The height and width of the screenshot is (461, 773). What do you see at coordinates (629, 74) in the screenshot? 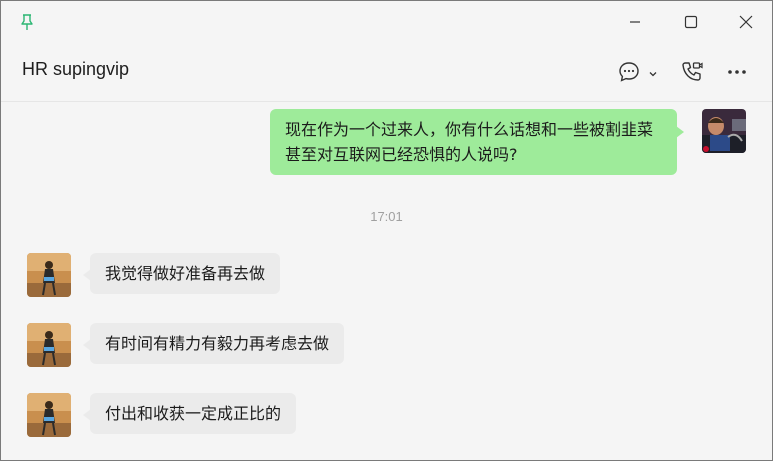
I see `chat-bubble-icon` at bounding box center [629, 74].